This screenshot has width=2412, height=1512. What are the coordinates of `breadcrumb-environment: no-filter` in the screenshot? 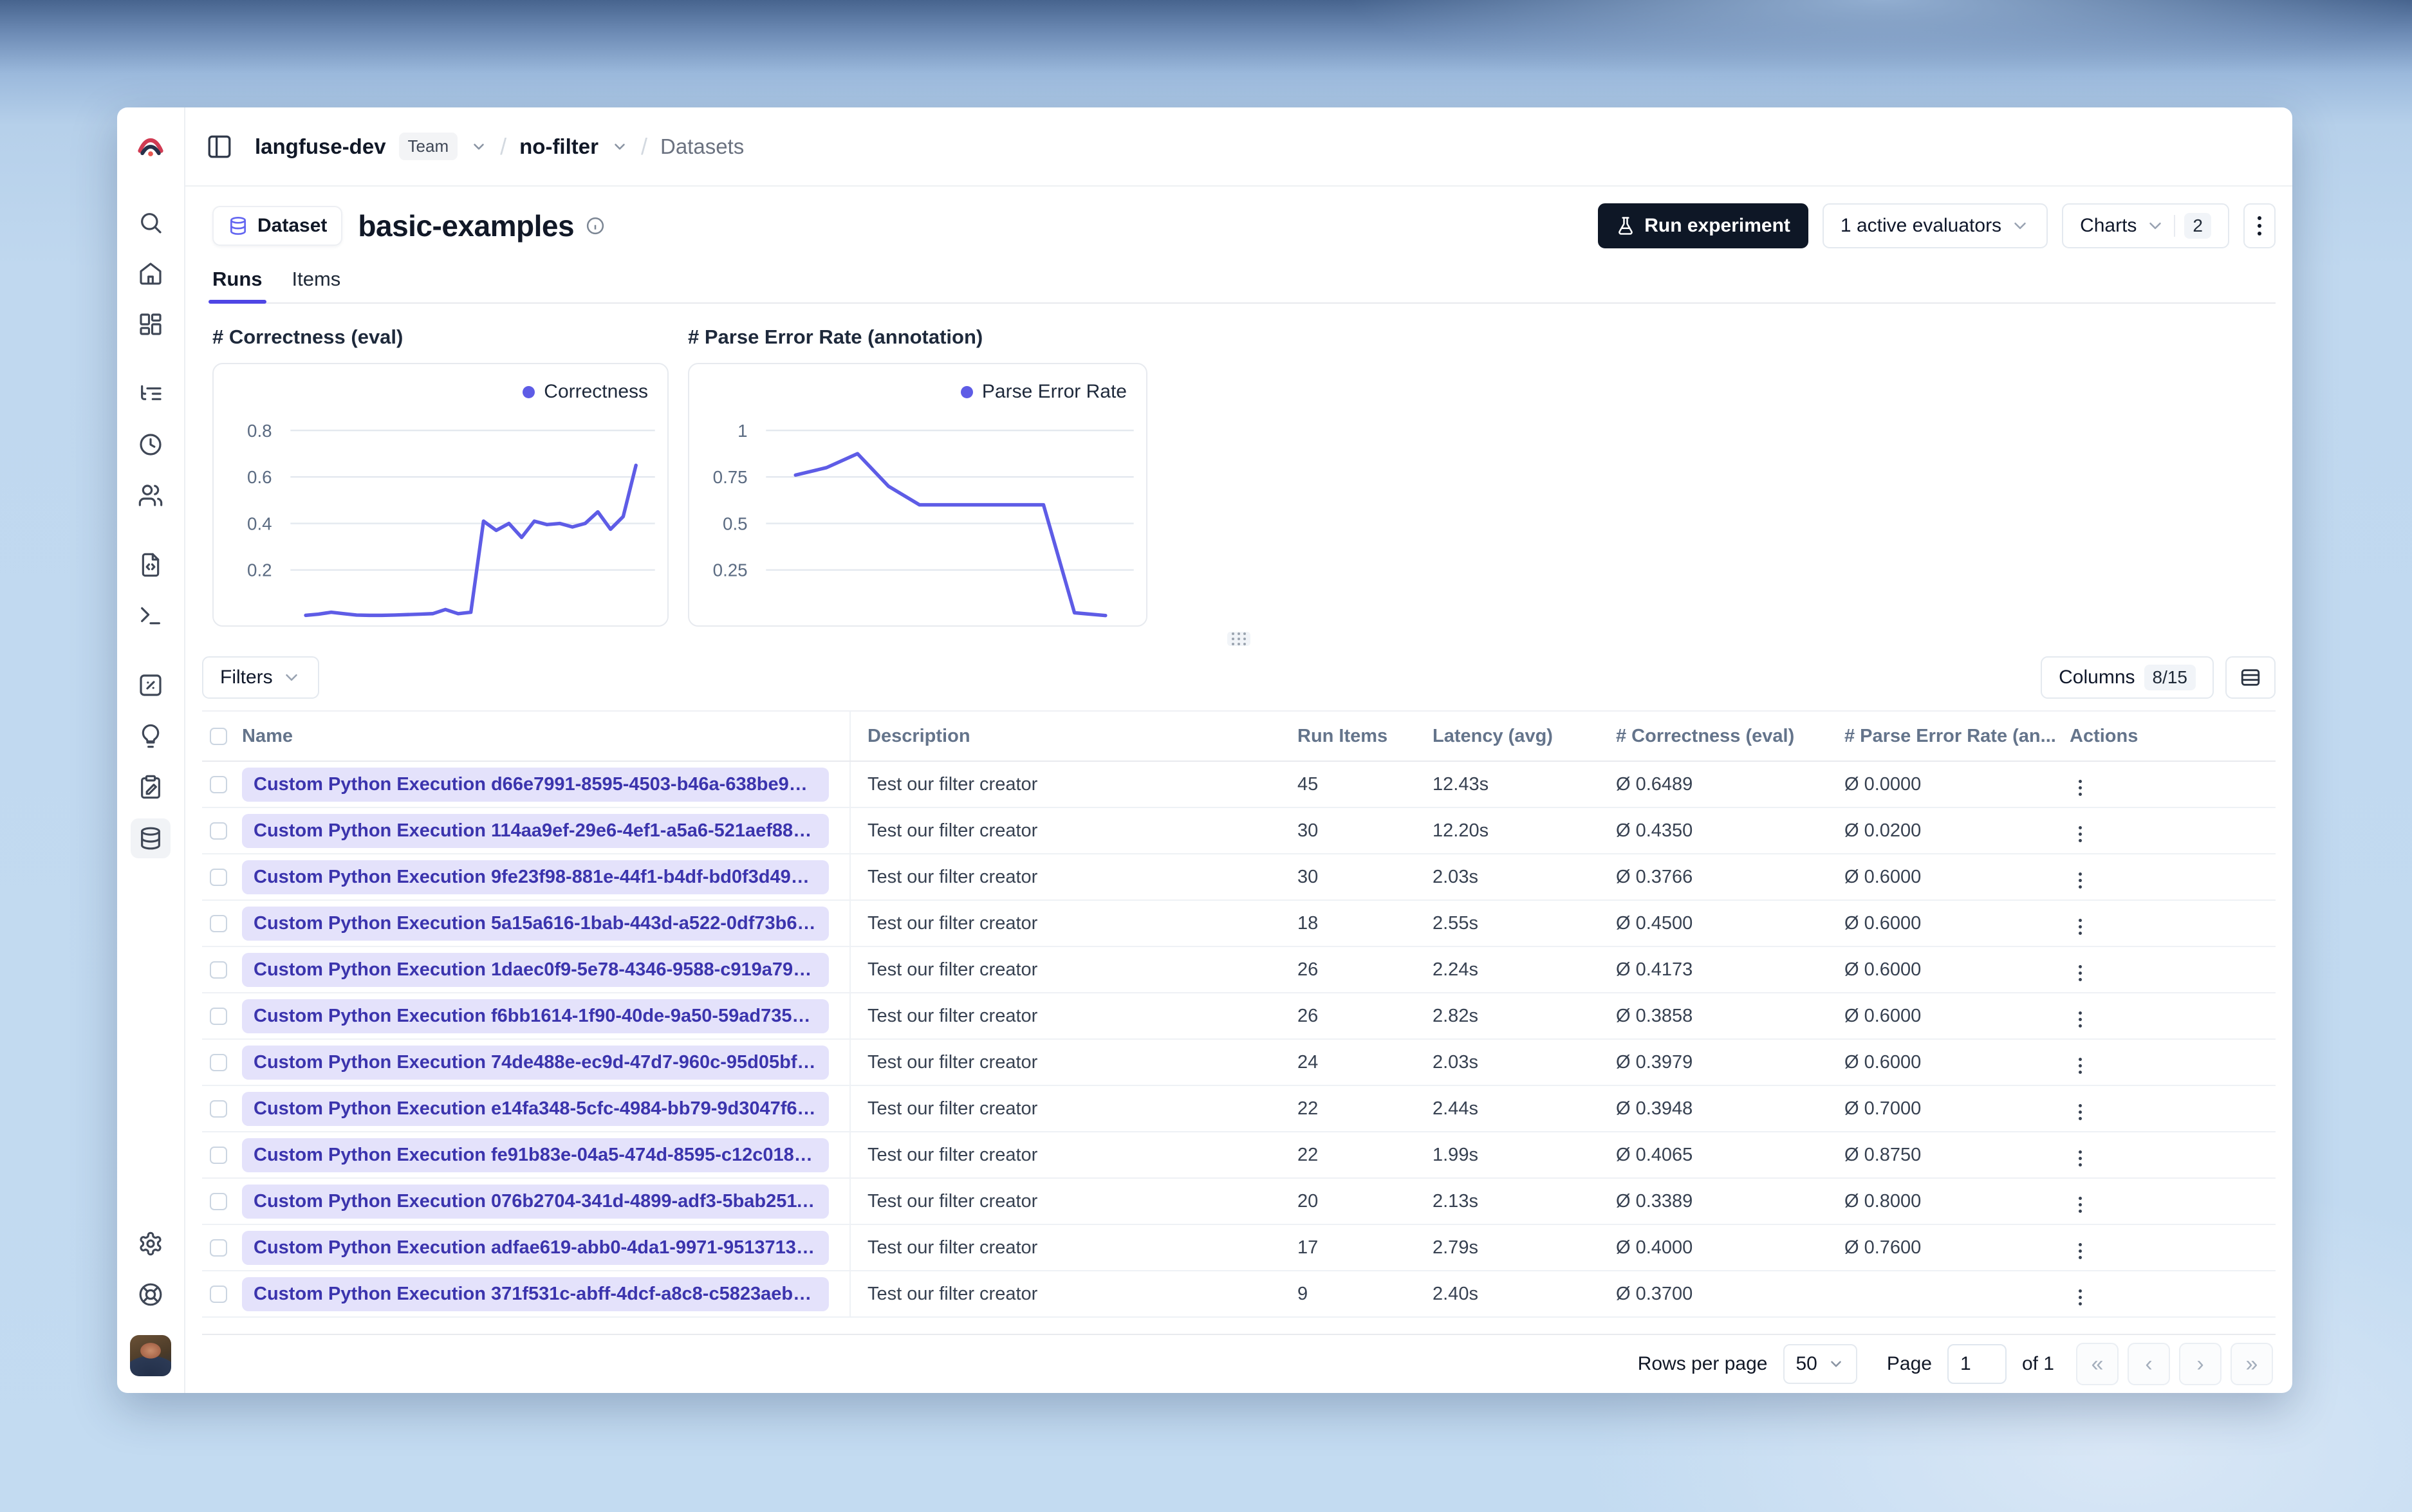 It's located at (558, 146).